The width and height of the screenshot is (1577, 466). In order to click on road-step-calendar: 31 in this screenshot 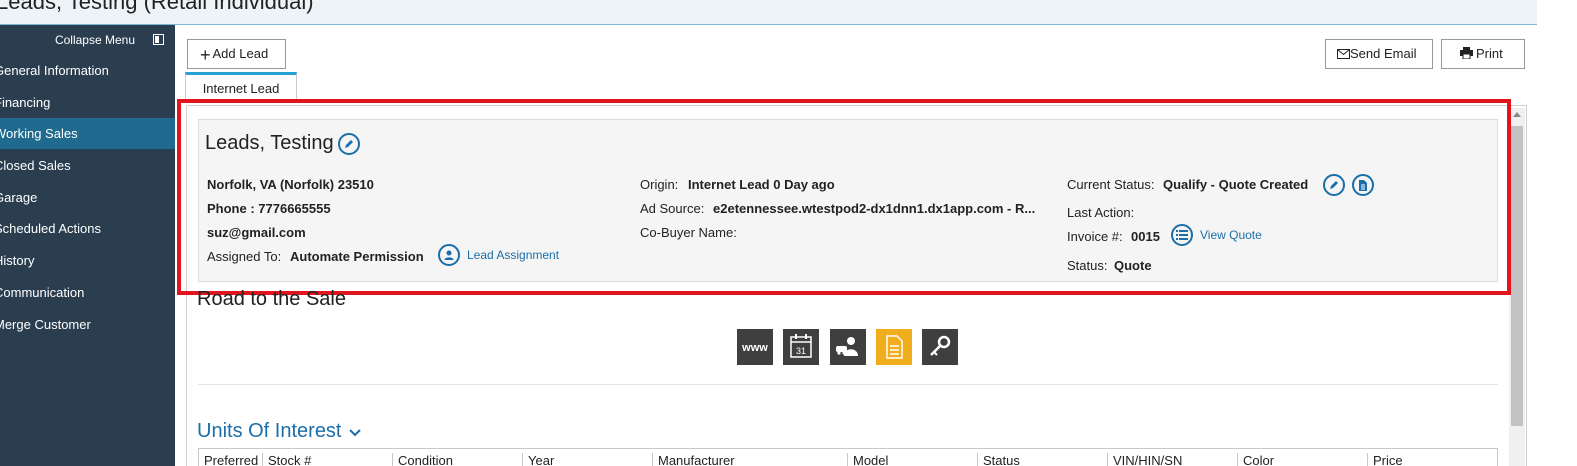, I will do `click(801, 347)`.